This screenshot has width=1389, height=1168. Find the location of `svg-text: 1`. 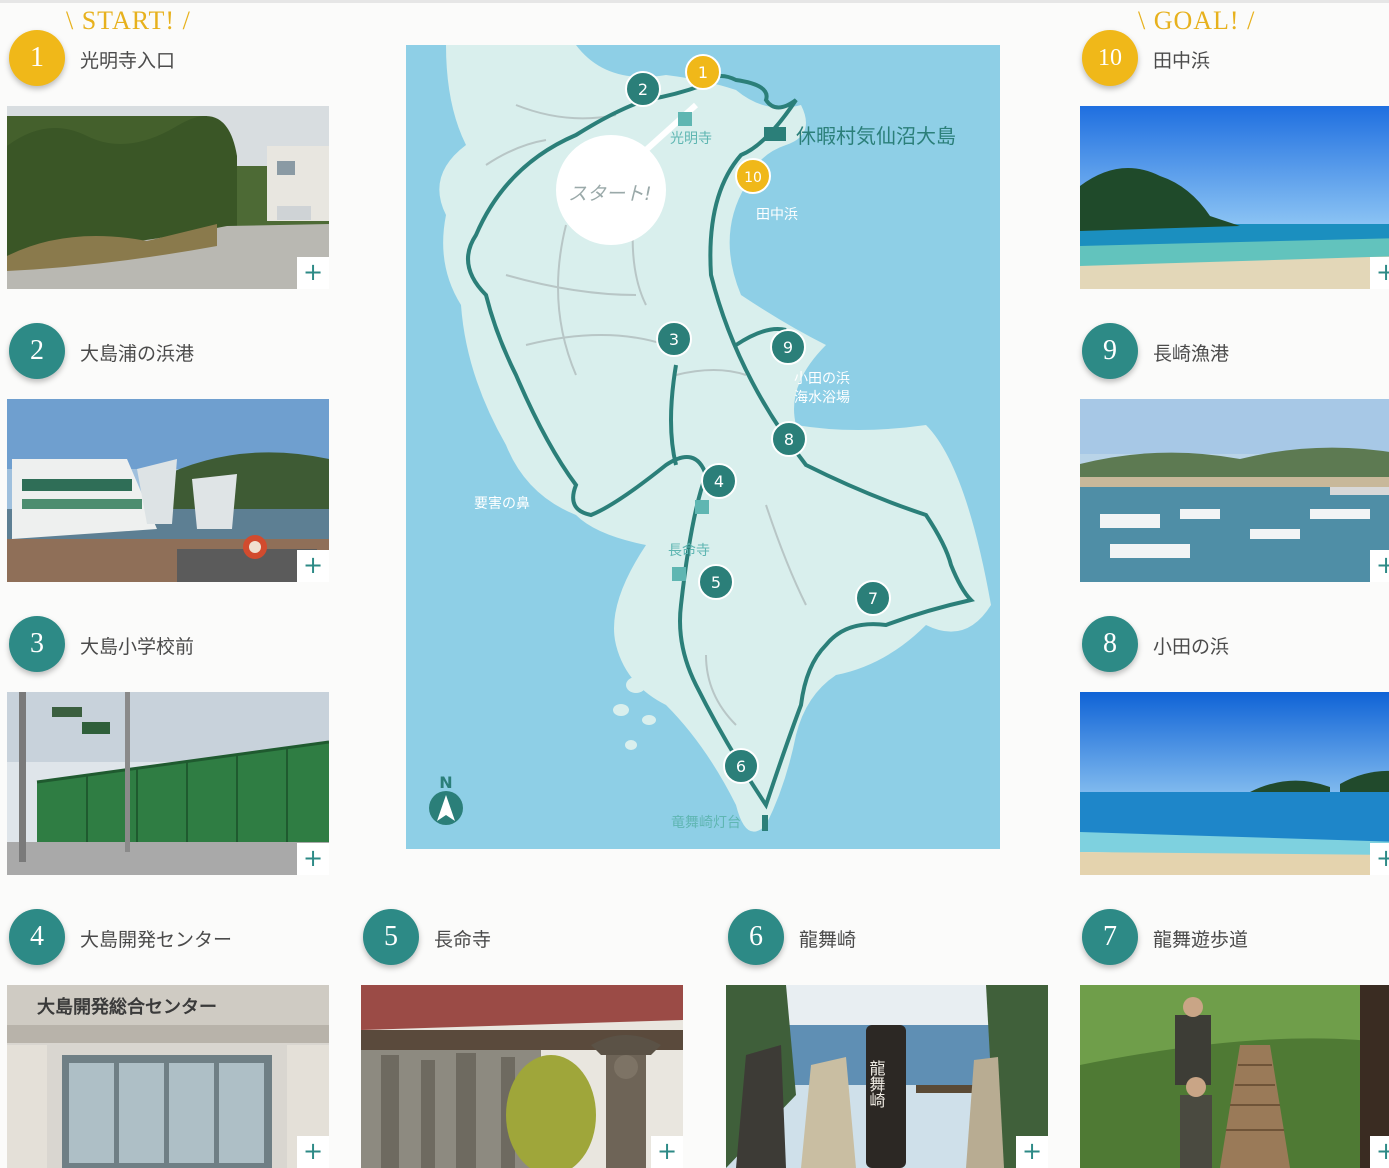

svg-text: 1 is located at coordinates (703, 72).